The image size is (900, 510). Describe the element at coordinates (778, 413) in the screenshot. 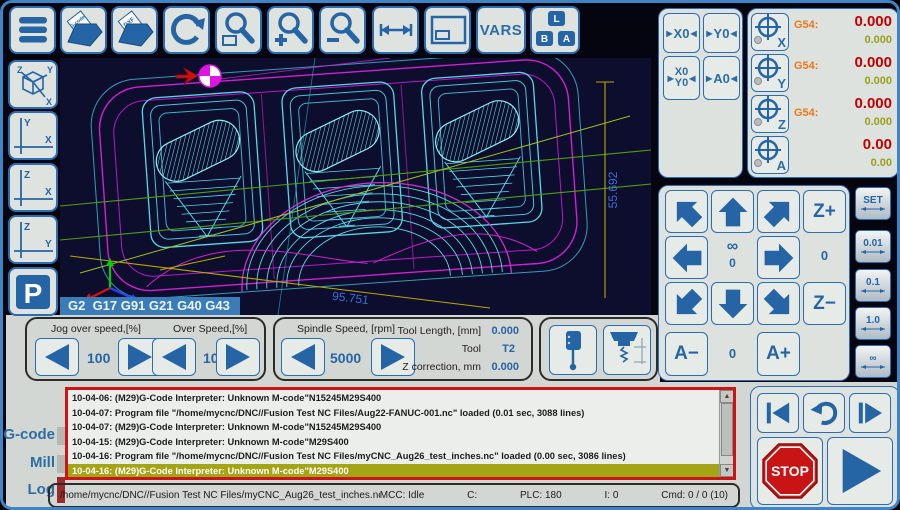

I see `rewind-to-start-button` at that location.